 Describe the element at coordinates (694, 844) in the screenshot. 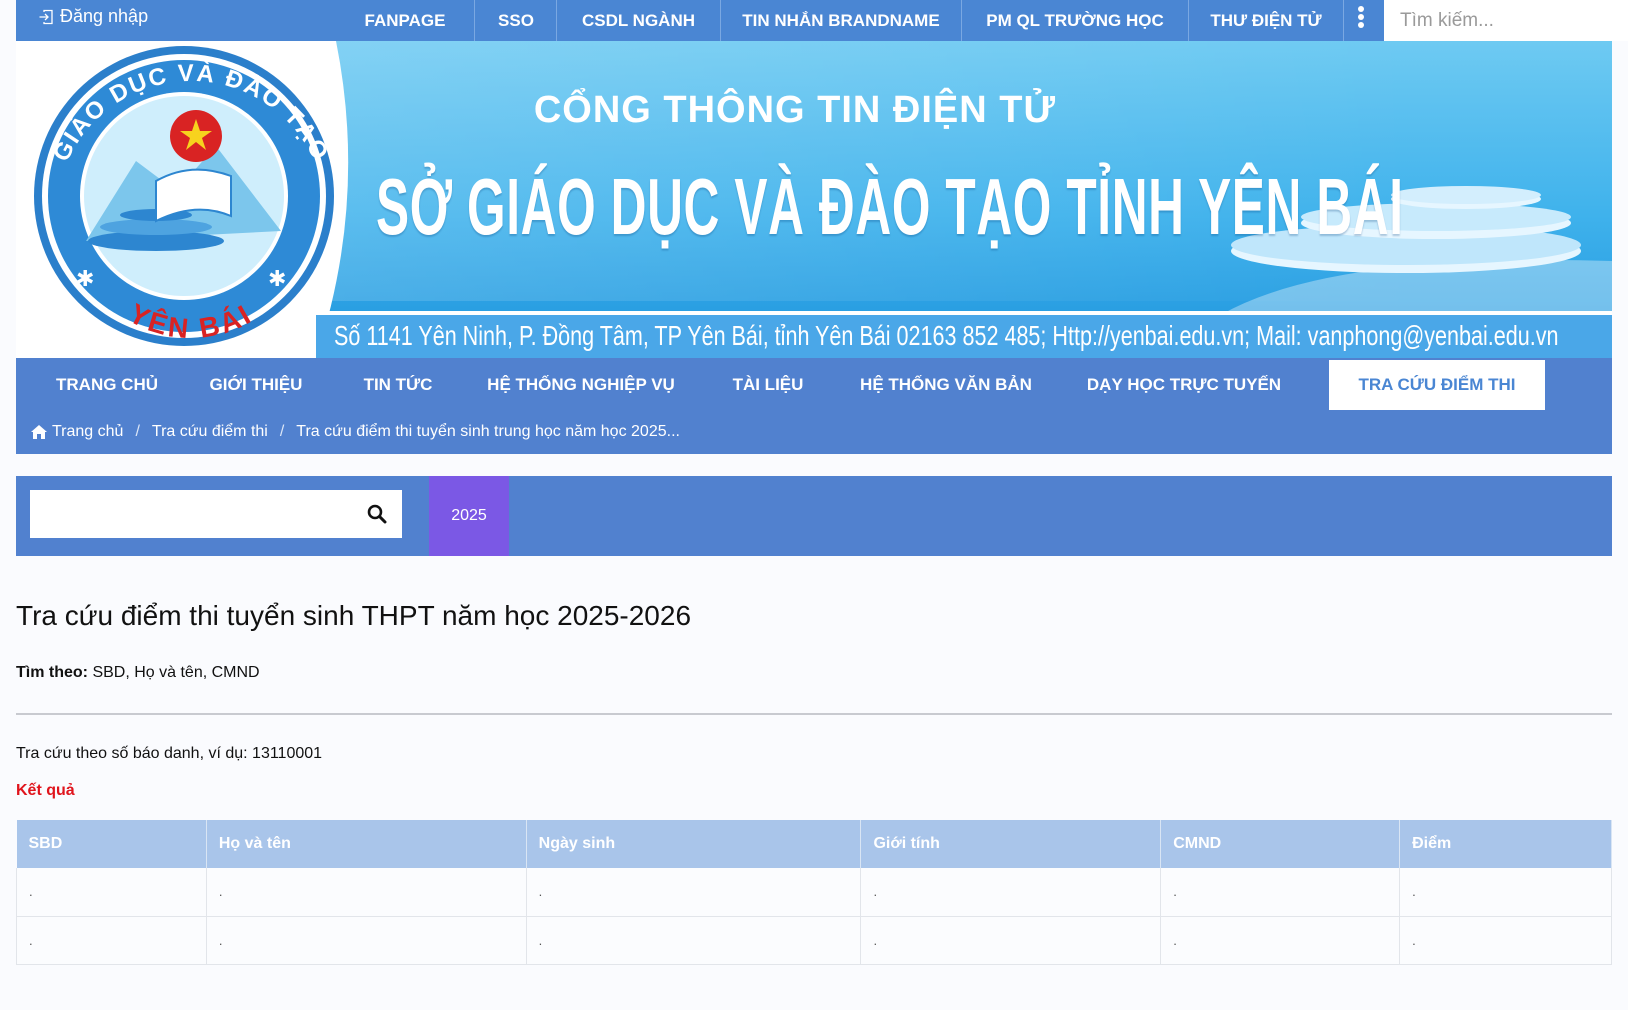

I see `column-header-ngay-sinh: Ngày sinh` at that location.